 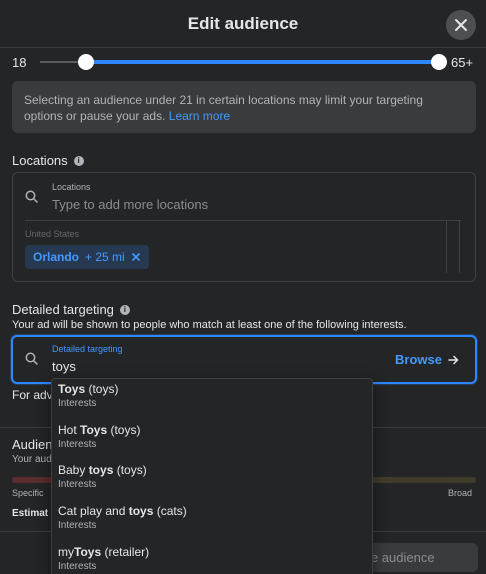 What do you see at coordinates (104, 552) in the screenshot?
I see `suggestion-name: myToys (retailer)` at bounding box center [104, 552].